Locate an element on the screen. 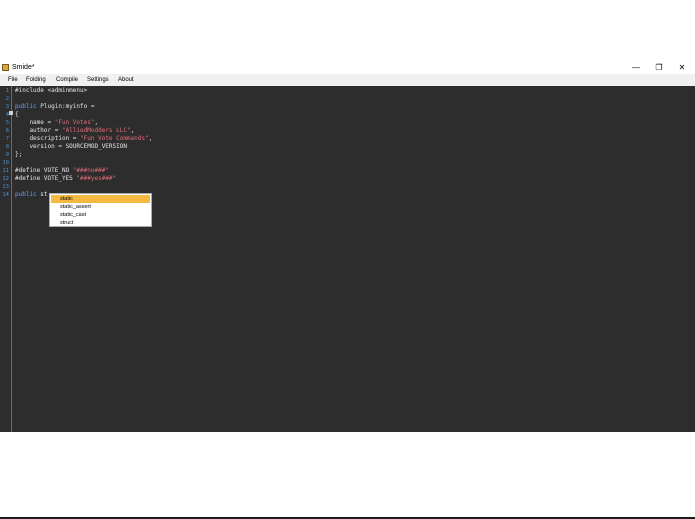 The image size is (695, 519). code-text: }; is located at coordinates (19, 154).